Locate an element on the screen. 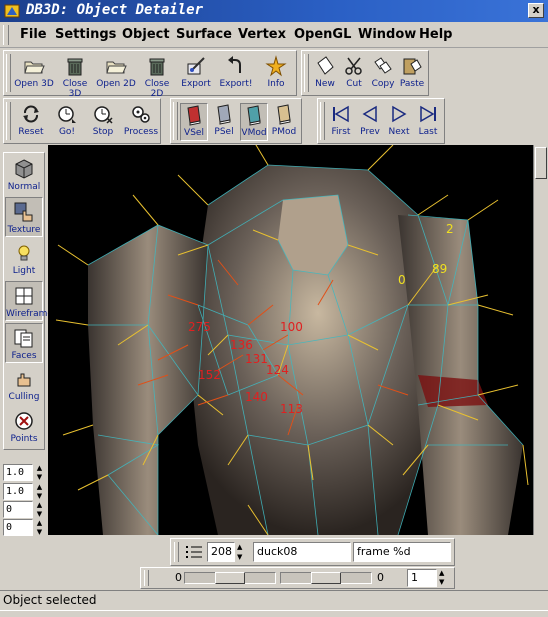  spin-box-1: ▲ ▼ is located at coordinates (24, 472).